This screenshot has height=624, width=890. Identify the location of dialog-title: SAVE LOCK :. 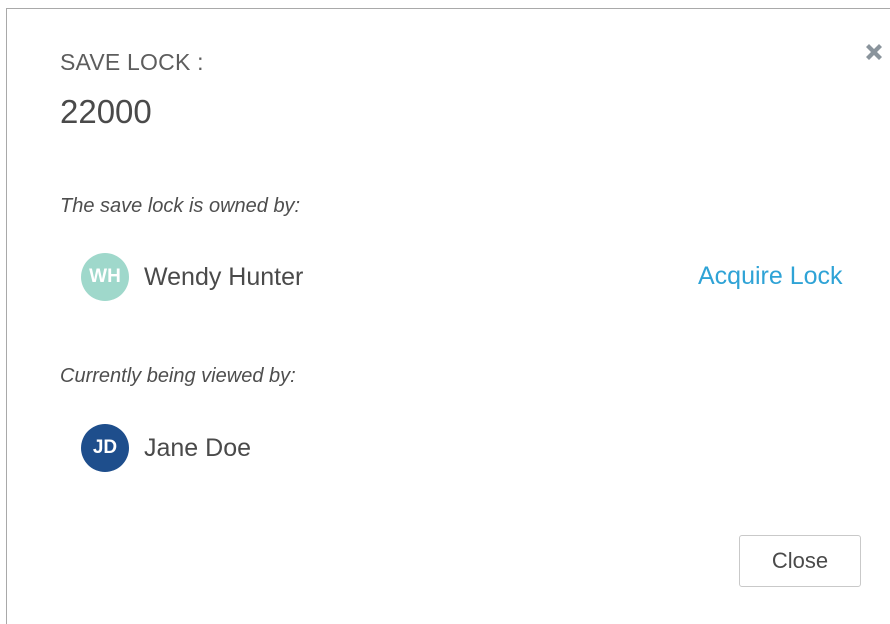
(132, 62).